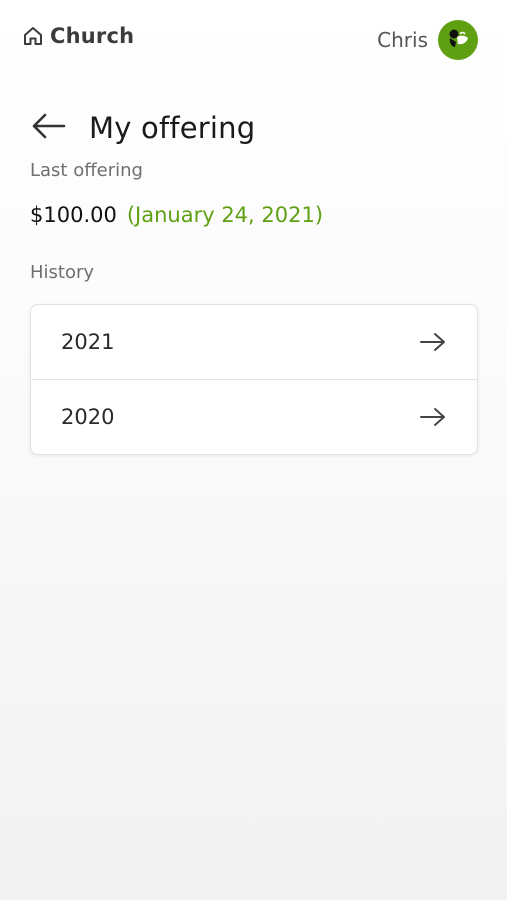  Describe the element at coordinates (225, 215) in the screenshot. I see `last-offering-date: (January 24, 2021)` at that location.